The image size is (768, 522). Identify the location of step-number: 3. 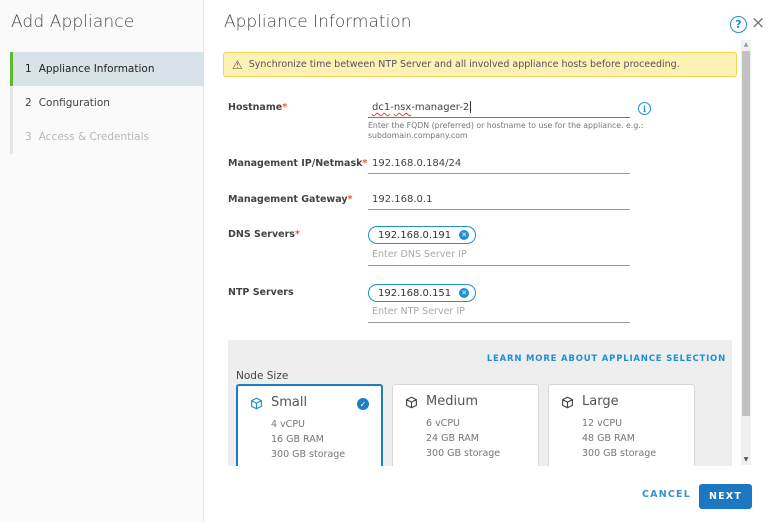
(28, 137).